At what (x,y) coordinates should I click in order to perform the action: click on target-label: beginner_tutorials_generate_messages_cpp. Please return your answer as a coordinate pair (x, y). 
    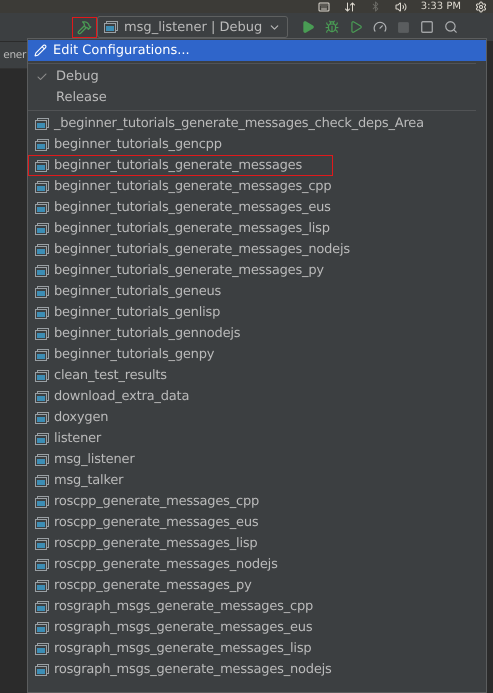
    Looking at the image, I should click on (193, 186).